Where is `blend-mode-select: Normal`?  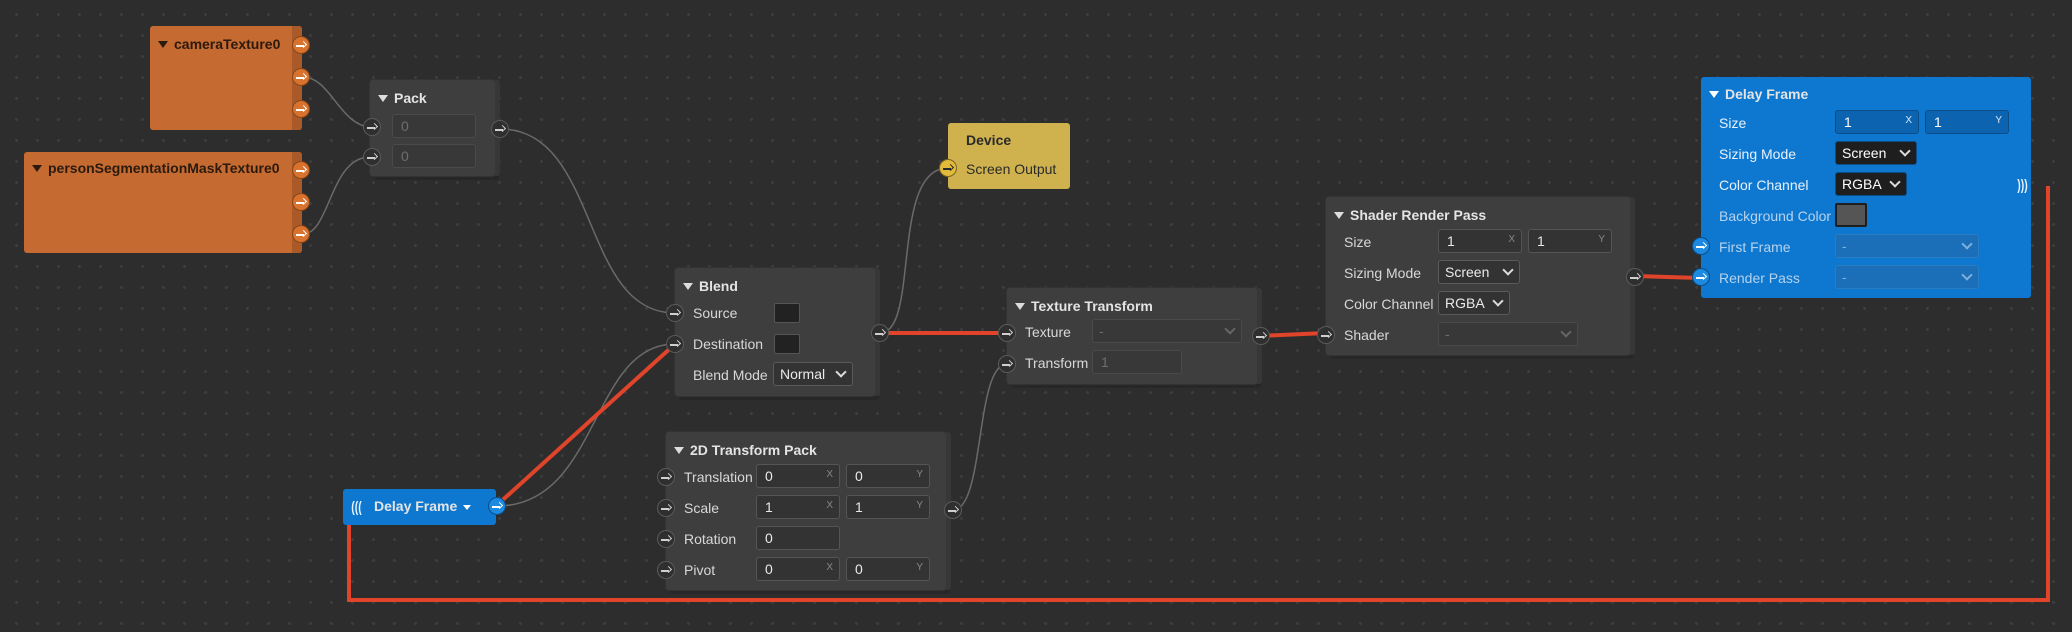
blend-mode-select: Normal is located at coordinates (813, 374).